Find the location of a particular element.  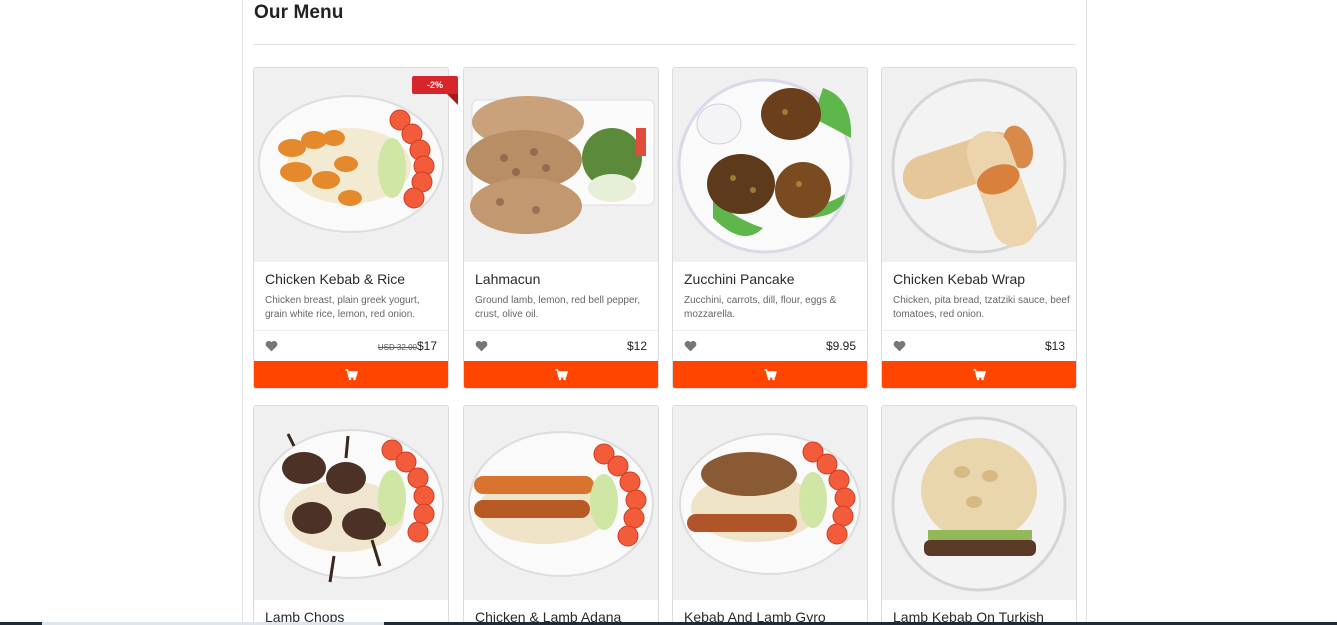

menu-card: Lamb Kebab On Turkish is located at coordinates (979, 515).